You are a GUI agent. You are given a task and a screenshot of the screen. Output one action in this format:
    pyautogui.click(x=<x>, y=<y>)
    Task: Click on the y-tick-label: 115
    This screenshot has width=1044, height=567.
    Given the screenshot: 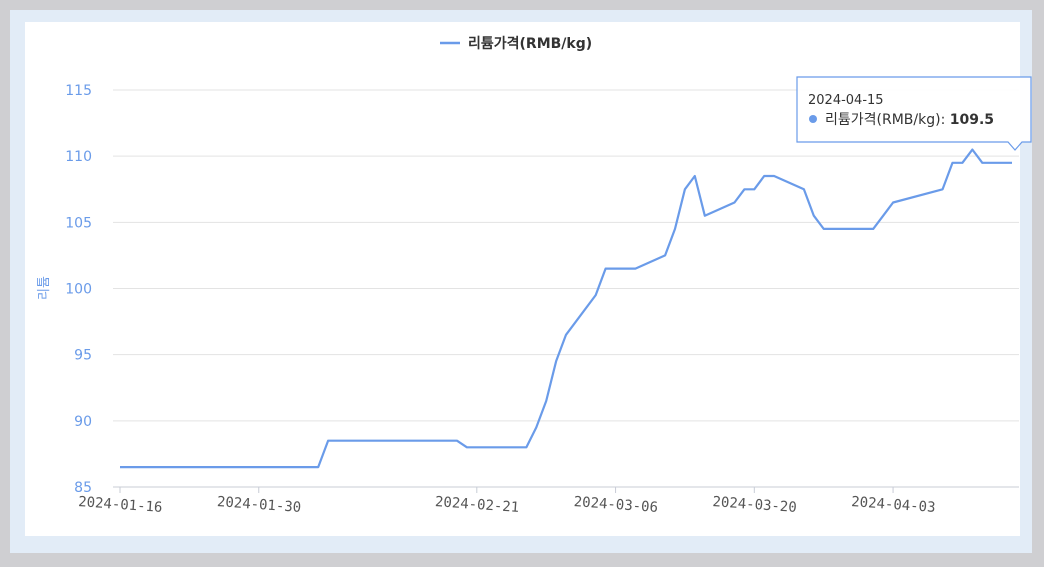 What is the action you would take?
    pyautogui.click(x=78, y=91)
    